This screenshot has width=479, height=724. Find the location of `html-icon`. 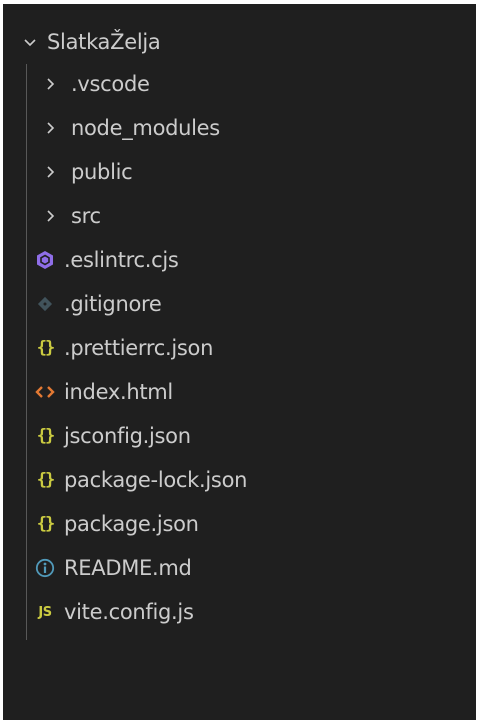

html-icon is located at coordinates (45, 392).